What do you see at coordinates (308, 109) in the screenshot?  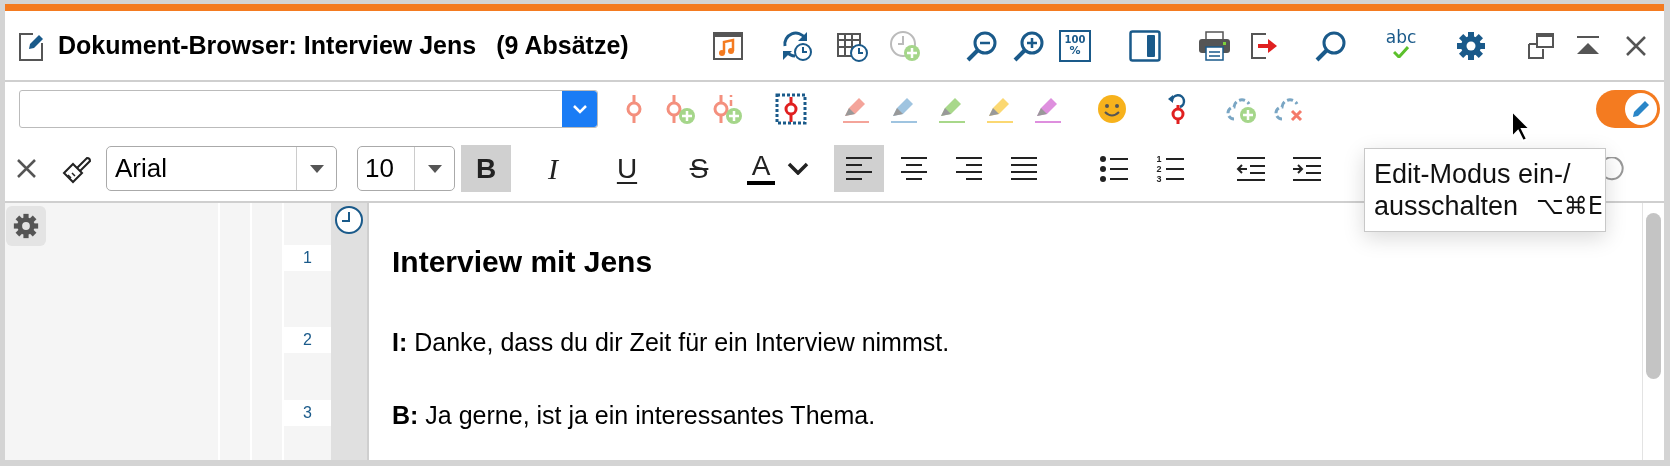 I see `code-dropdown` at bounding box center [308, 109].